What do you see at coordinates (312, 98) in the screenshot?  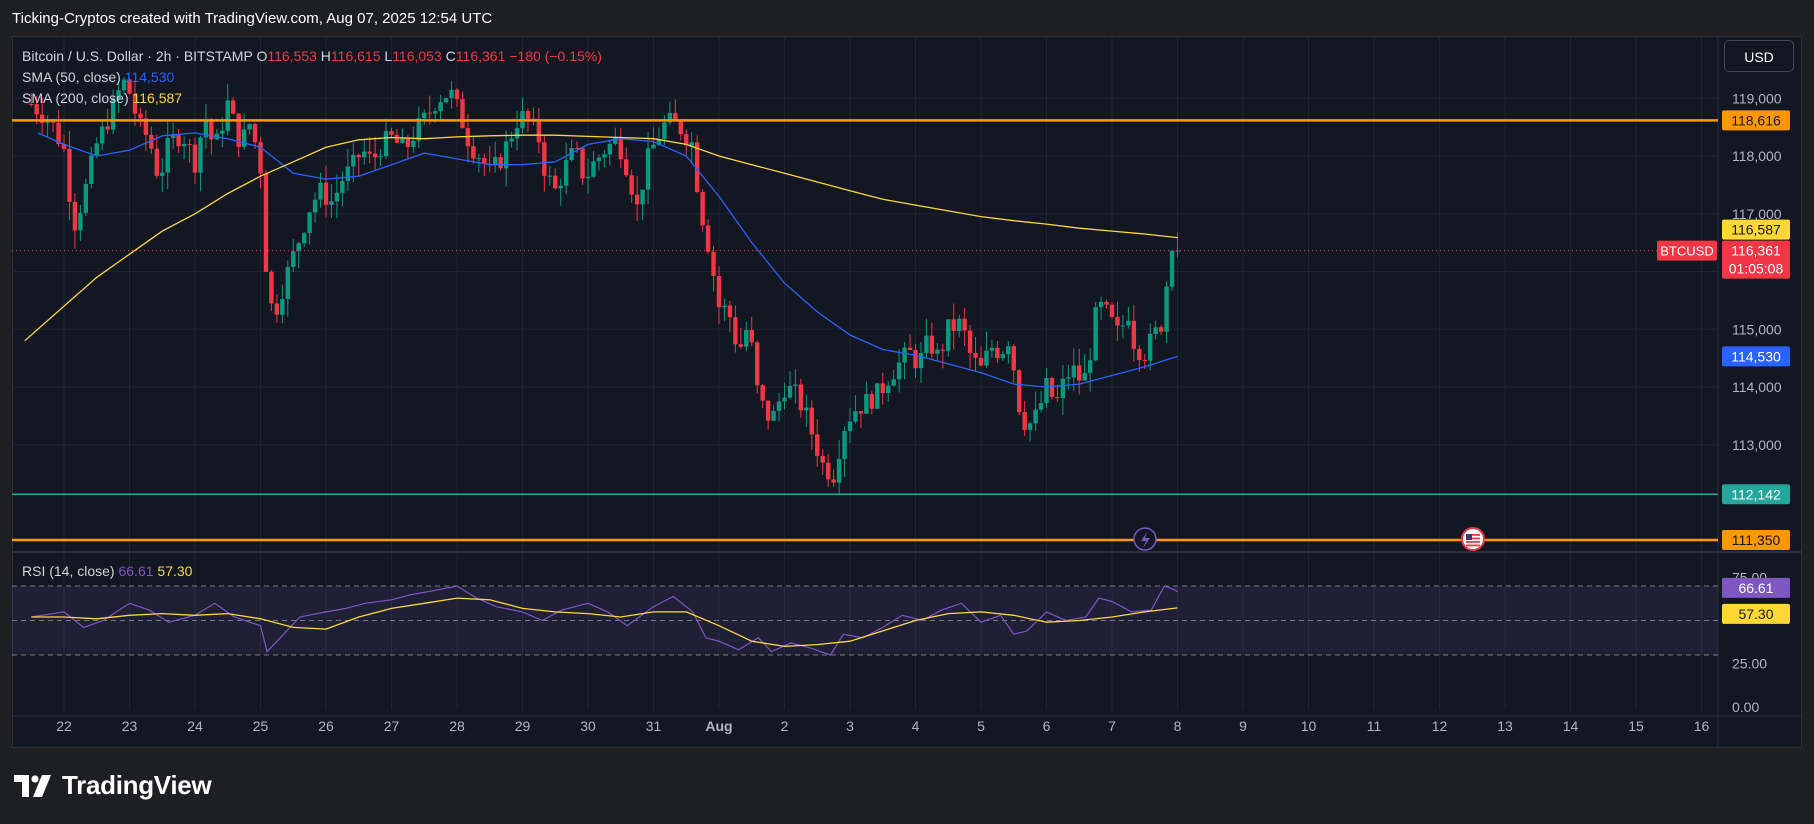 I see `sma200-row: SMA (200, close) 116,587` at bounding box center [312, 98].